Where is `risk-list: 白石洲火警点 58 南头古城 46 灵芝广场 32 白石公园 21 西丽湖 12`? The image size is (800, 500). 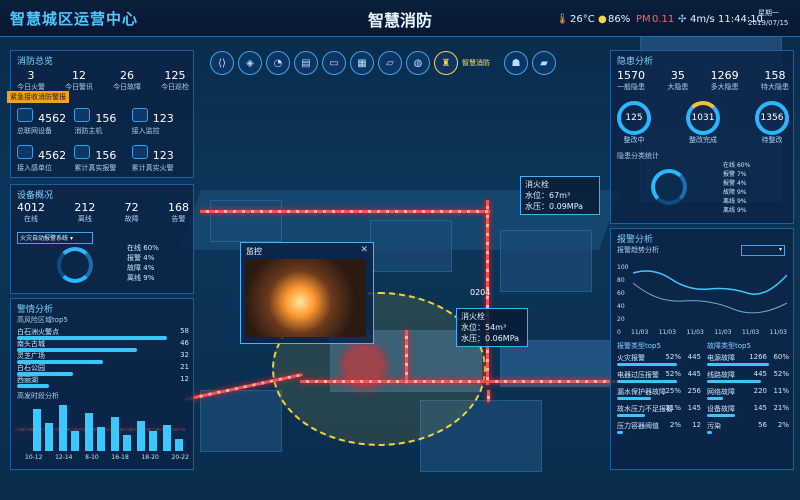
risk-list: 白石洲火警点 58 南头古城 46 灵芝广场 32 白石公园 21 西丽湖 12 is located at coordinates (103, 357).